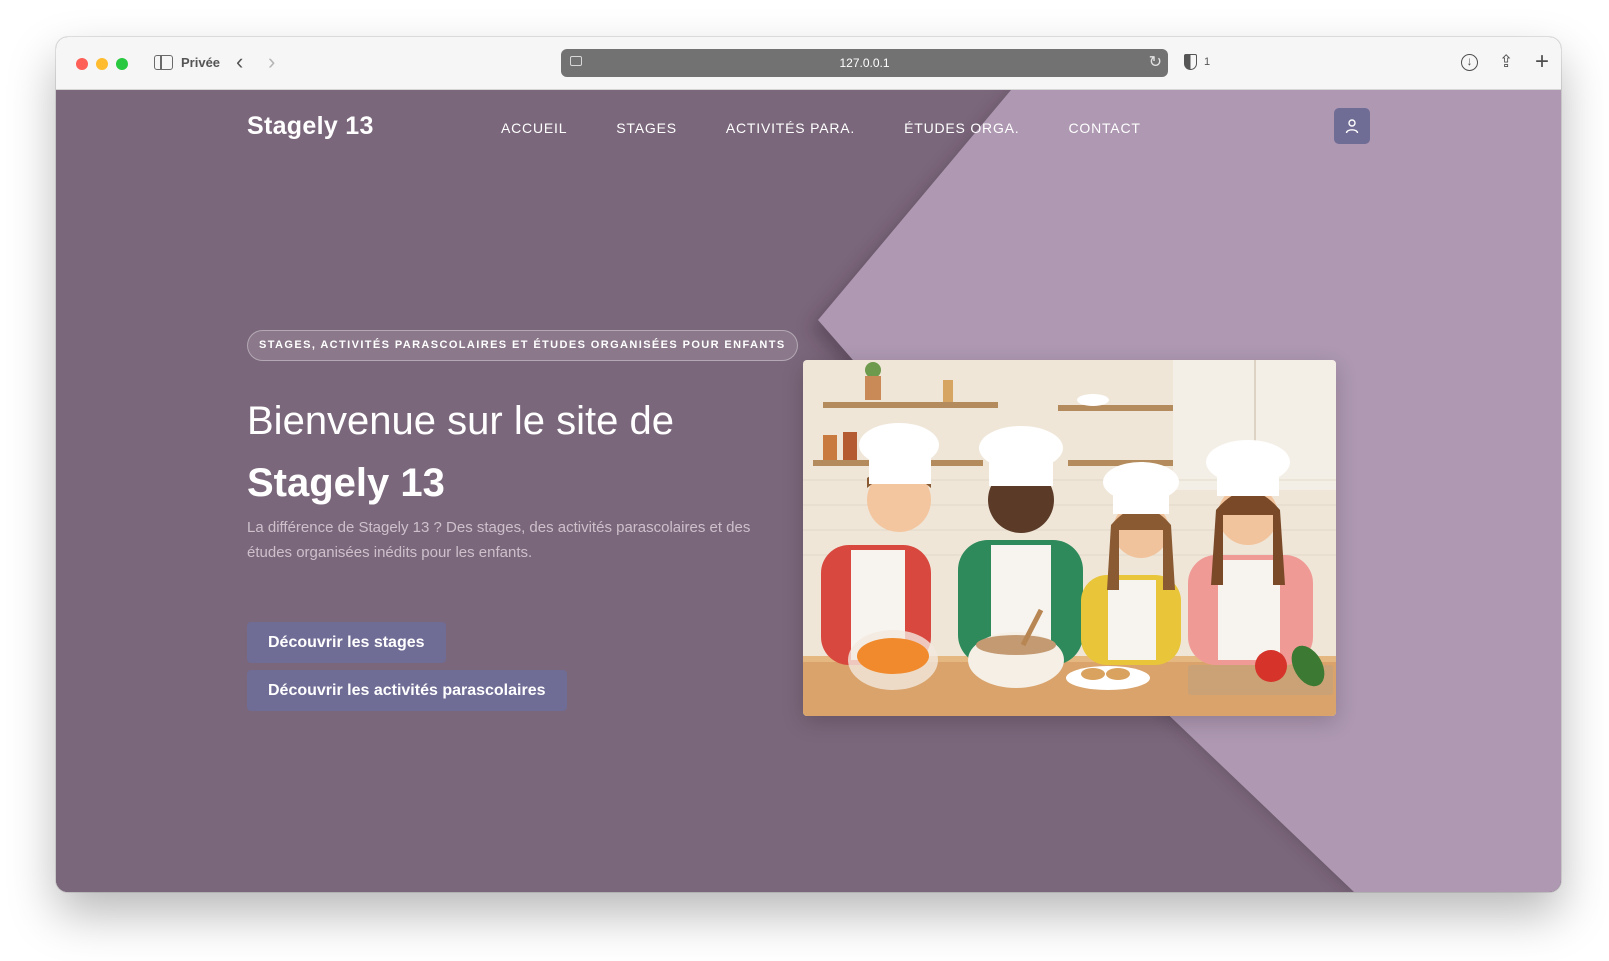 Image resolution: width=1609 pixels, height=961 pixels. I want to click on user-icon, so click(1352, 126).